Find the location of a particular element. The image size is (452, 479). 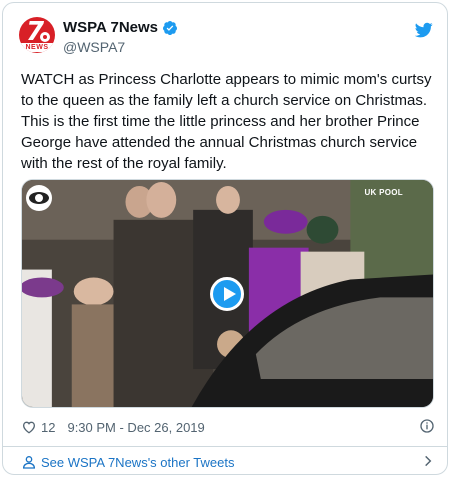

name-row: WSPA 7News is located at coordinates (120, 27).